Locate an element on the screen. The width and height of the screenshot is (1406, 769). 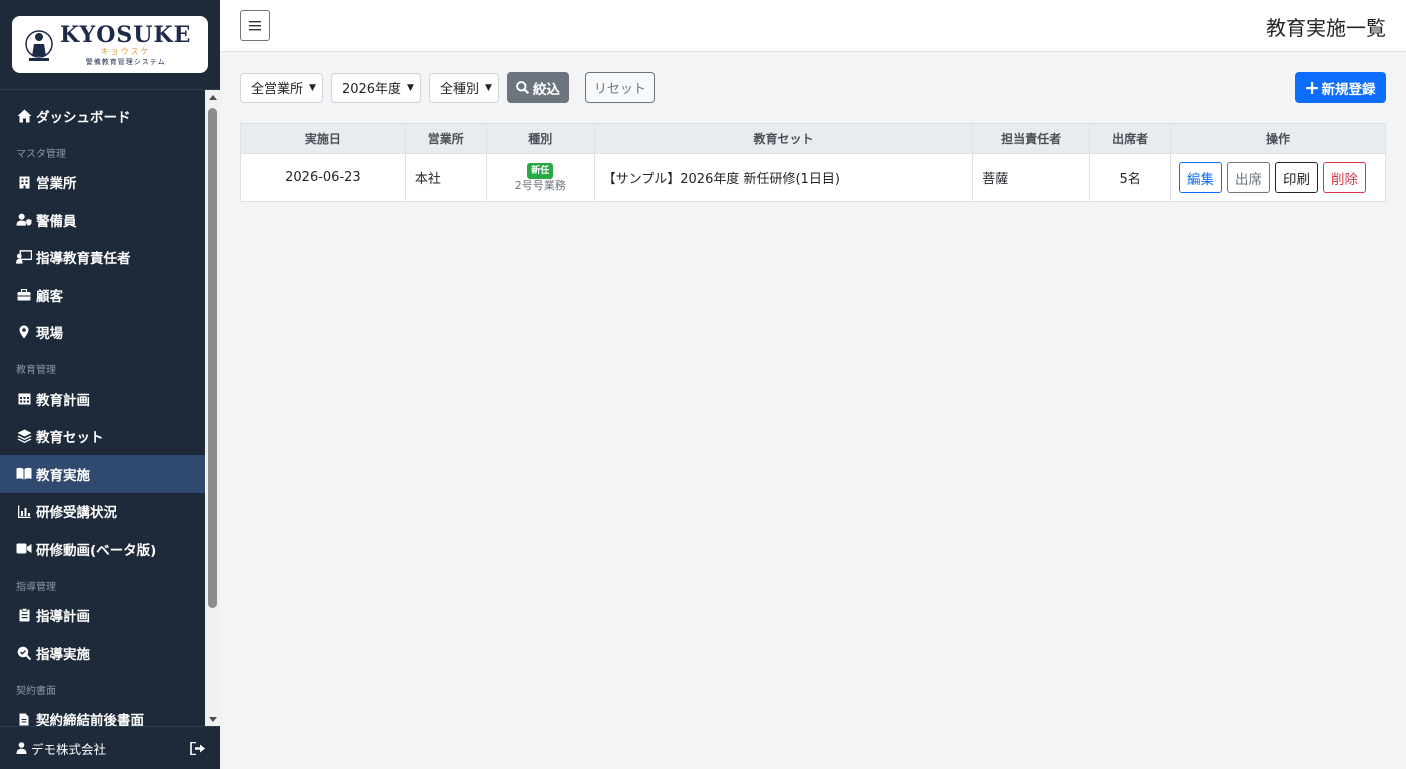
chalkboard-teacher-icon is located at coordinates (24, 257).